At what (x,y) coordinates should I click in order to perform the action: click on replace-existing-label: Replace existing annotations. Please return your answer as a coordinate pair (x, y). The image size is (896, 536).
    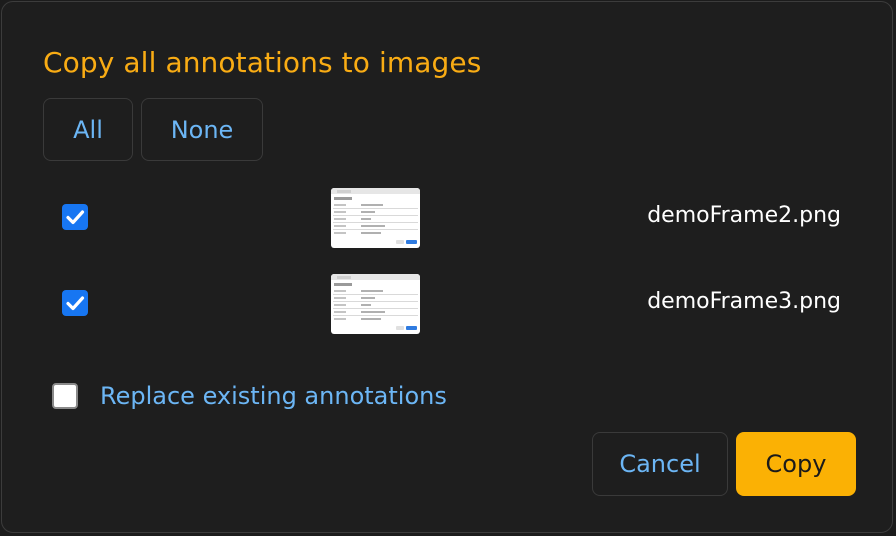
    Looking at the image, I should click on (273, 396).